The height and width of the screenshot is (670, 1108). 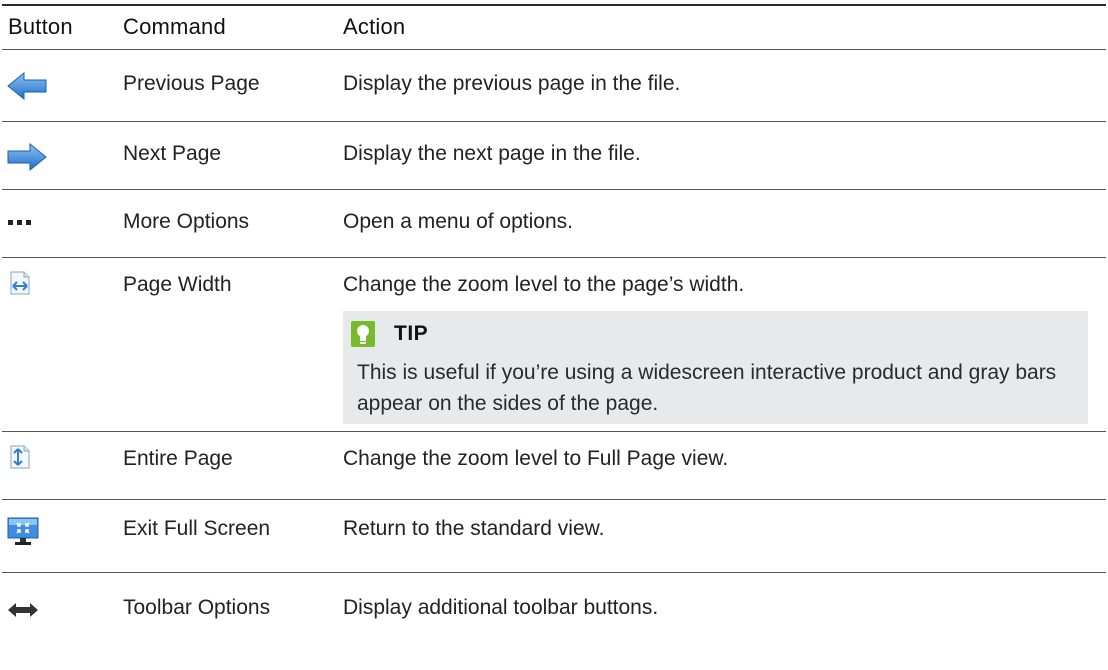 I want to click on command-label: More Options, so click(x=186, y=221).